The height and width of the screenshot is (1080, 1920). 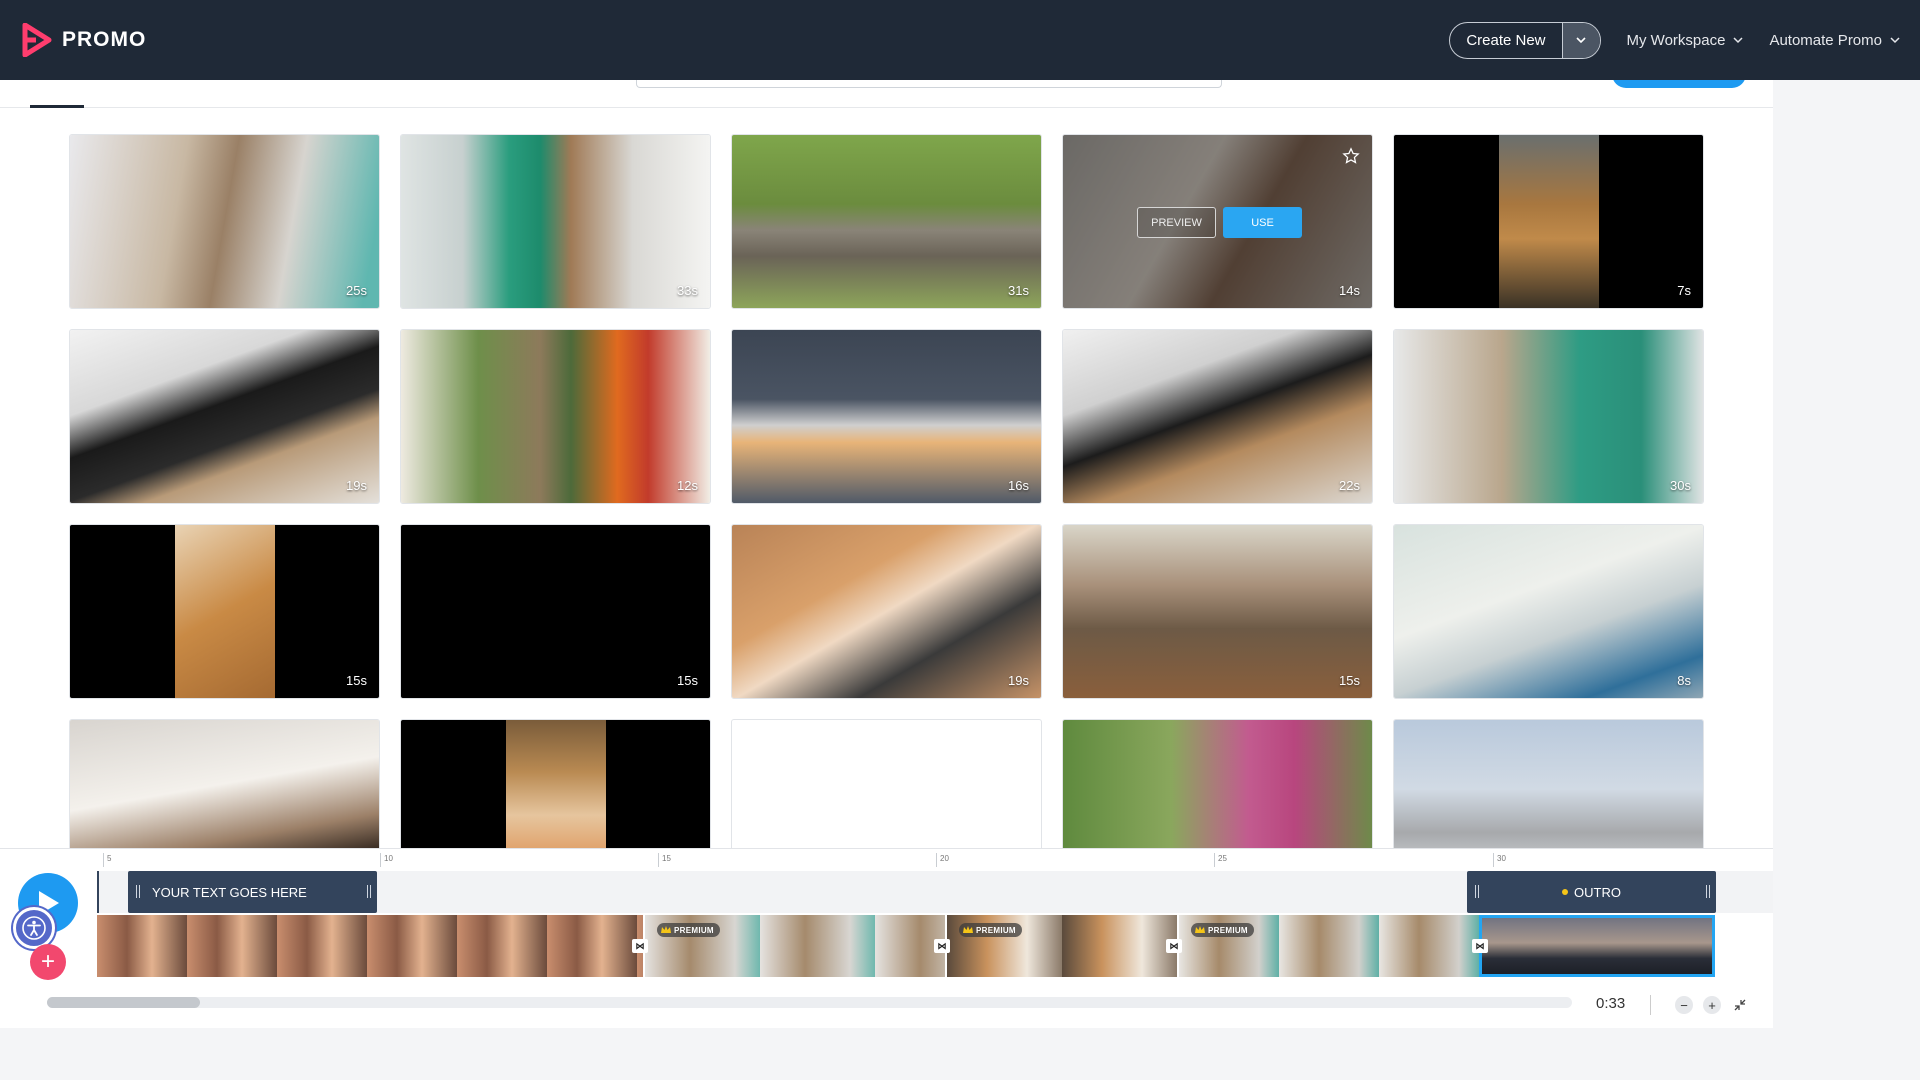 I want to click on text-clip: YOUR TEXT GOES HERE, so click(x=252, y=892).